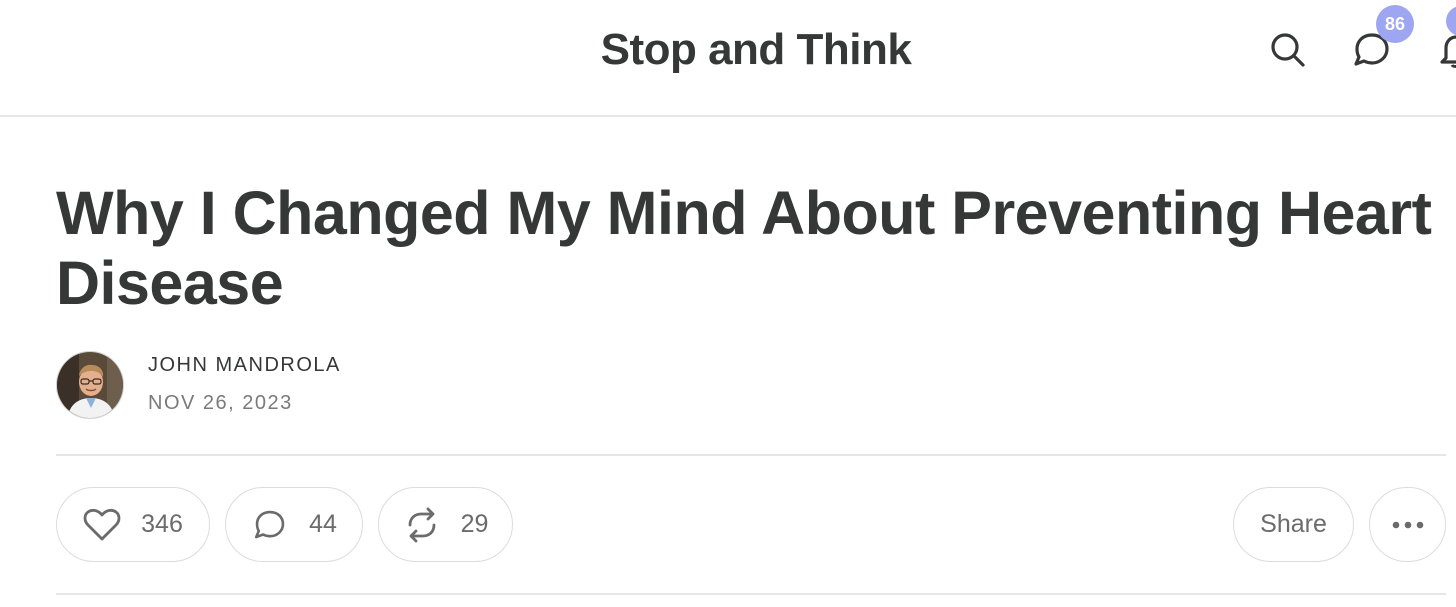 This screenshot has height=607, width=1456. I want to click on comment-count: 44, so click(323, 524).